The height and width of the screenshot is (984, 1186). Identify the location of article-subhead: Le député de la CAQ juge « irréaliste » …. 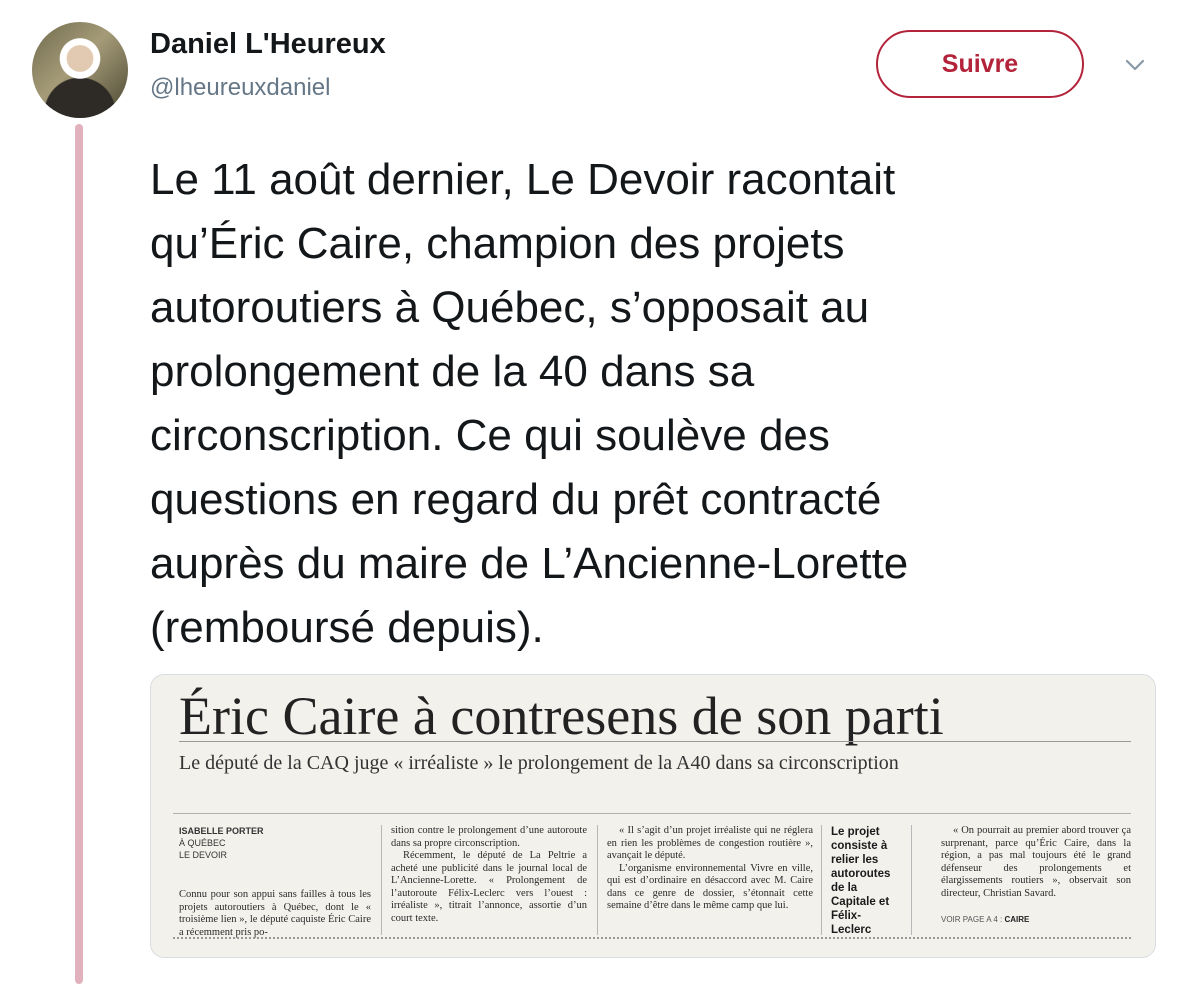
(539, 763).